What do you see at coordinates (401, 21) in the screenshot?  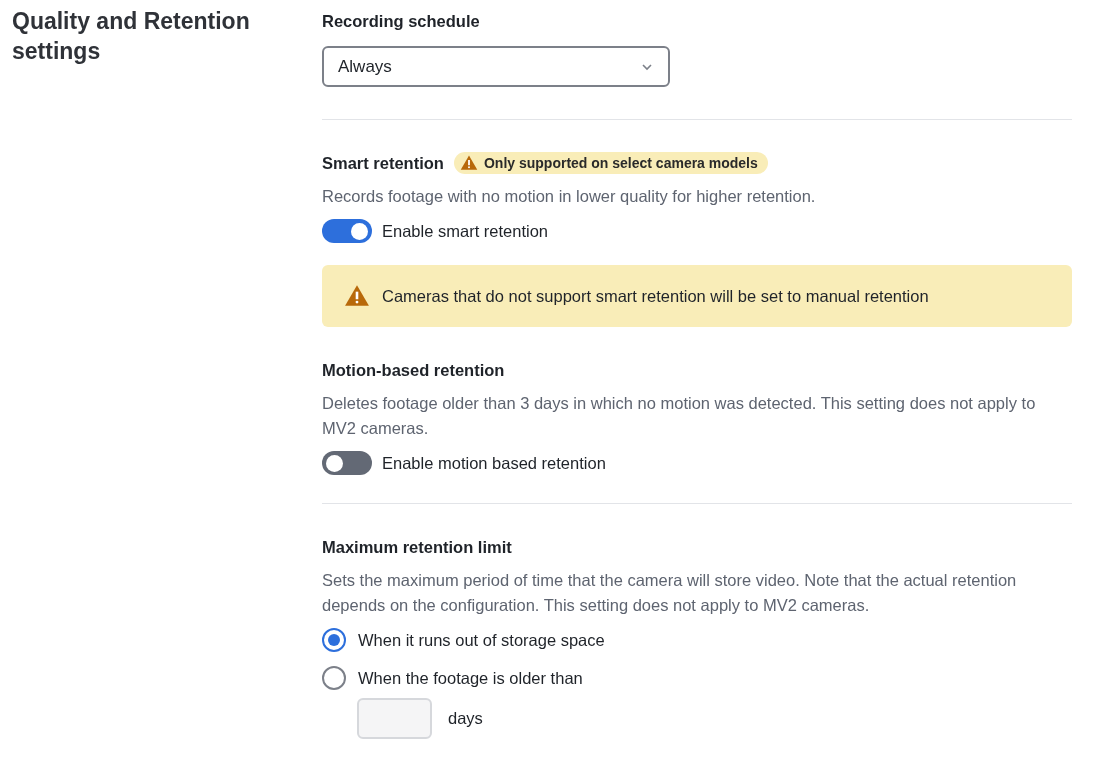 I see `section-heading: Recording schedule` at bounding box center [401, 21].